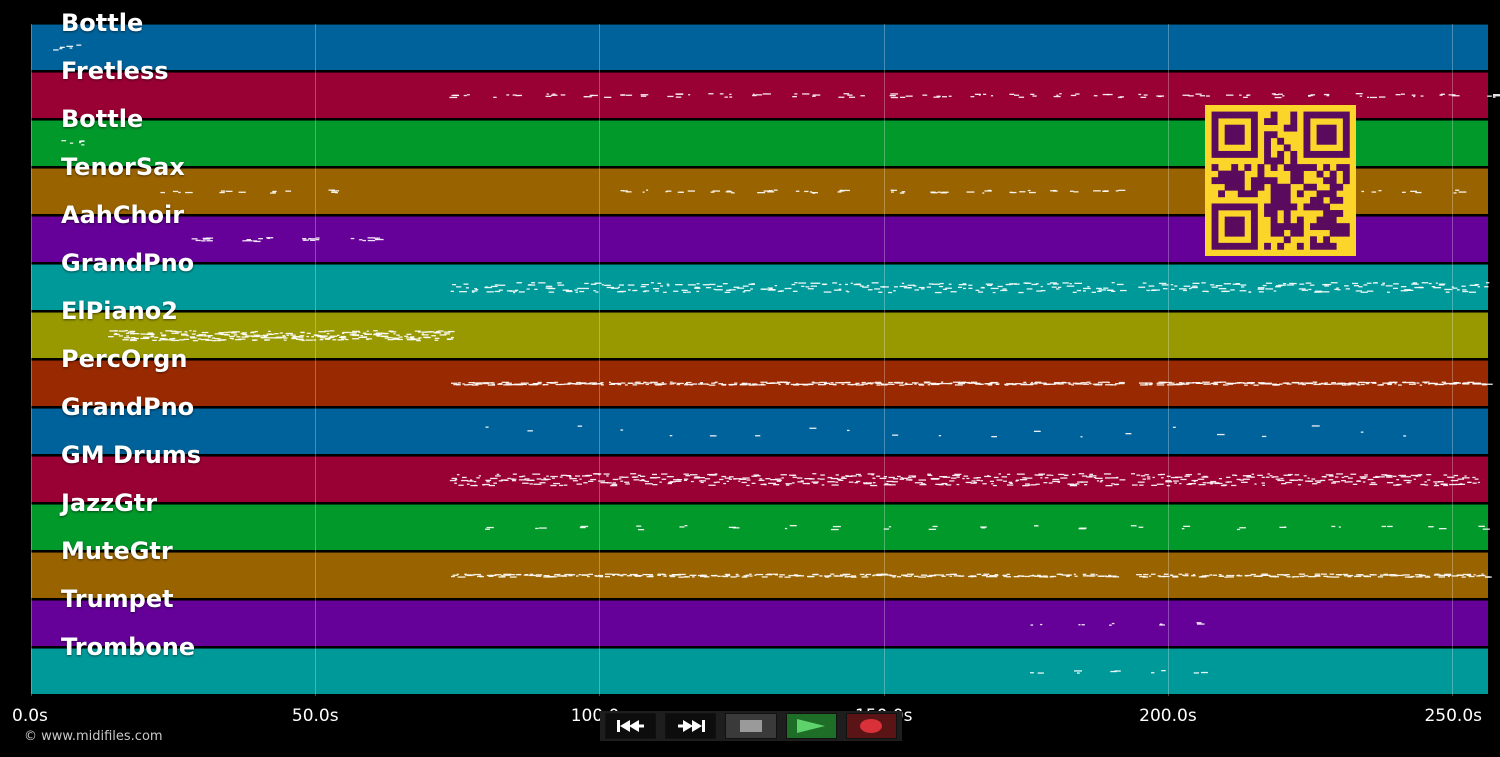 This screenshot has height=757, width=1500. I want to click on track-name: GM Drums, so click(131, 455).